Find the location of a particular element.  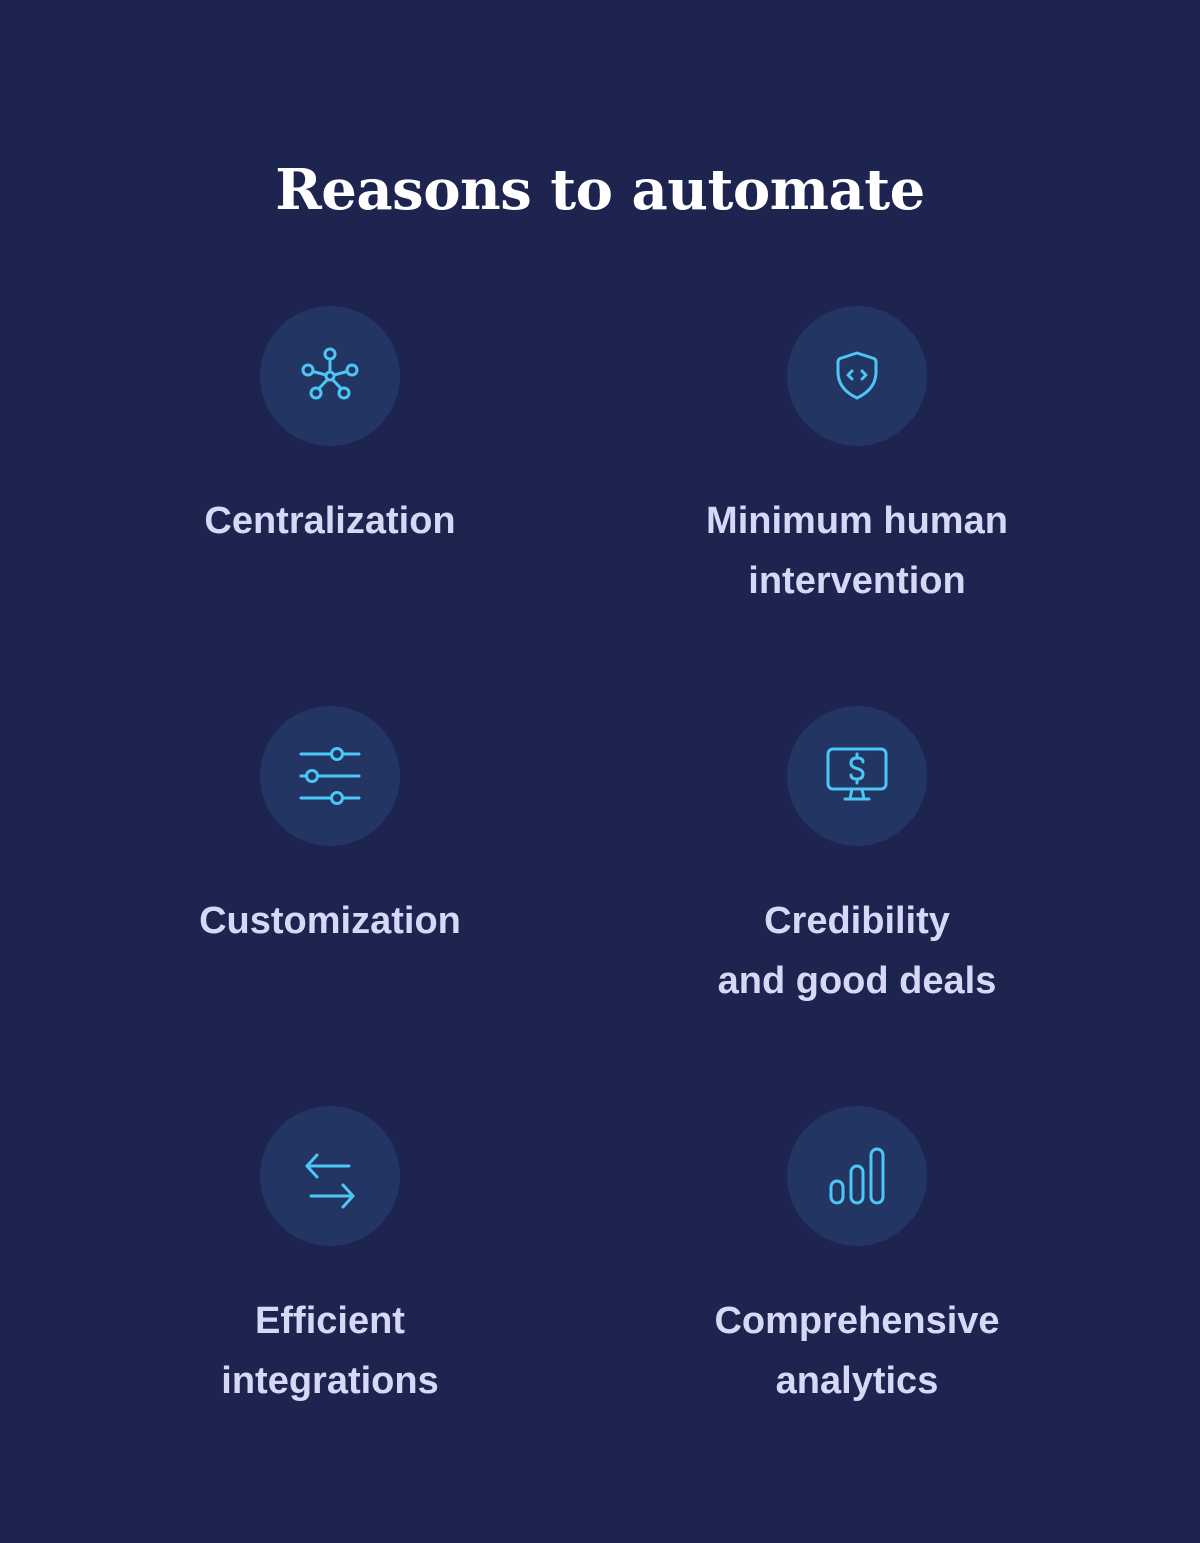

reason-efficient-integrations: Efficient integrations is located at coordinates (330, 1258).